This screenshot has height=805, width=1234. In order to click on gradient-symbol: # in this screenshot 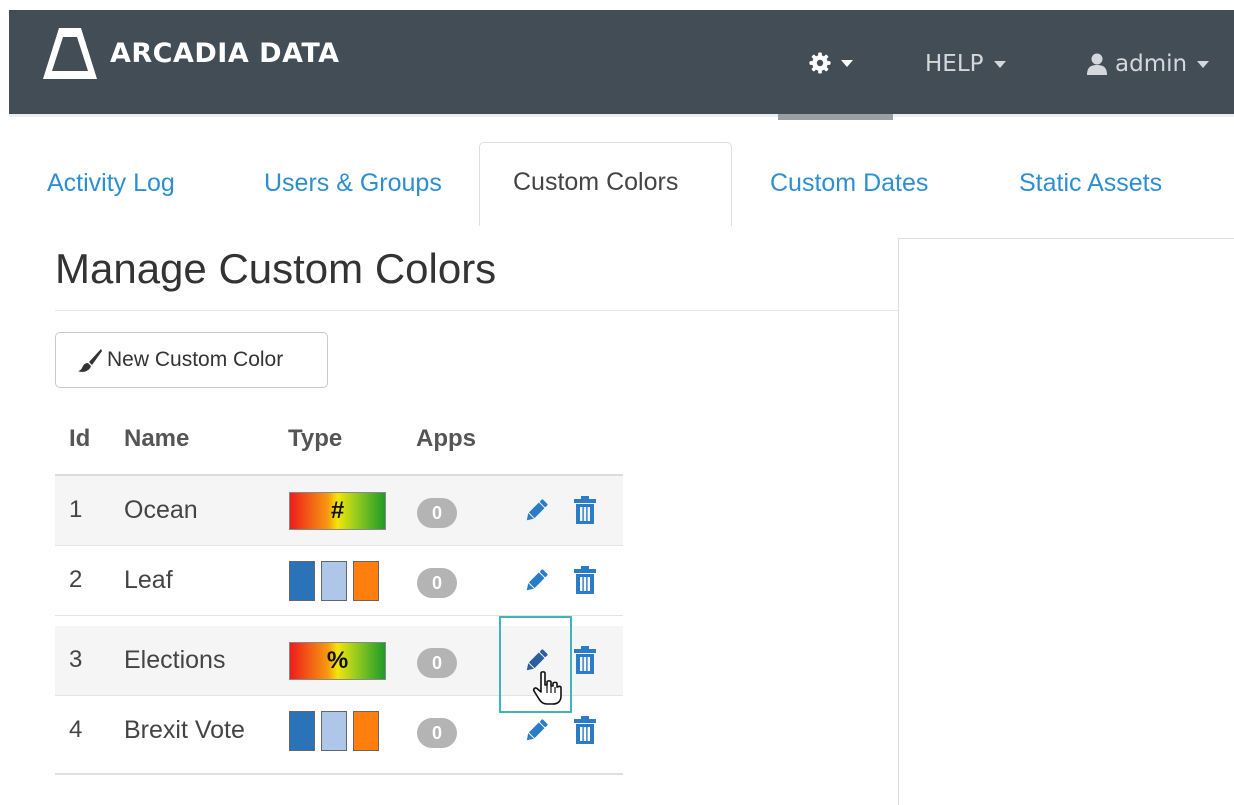, I will do `click(337, 510)`.